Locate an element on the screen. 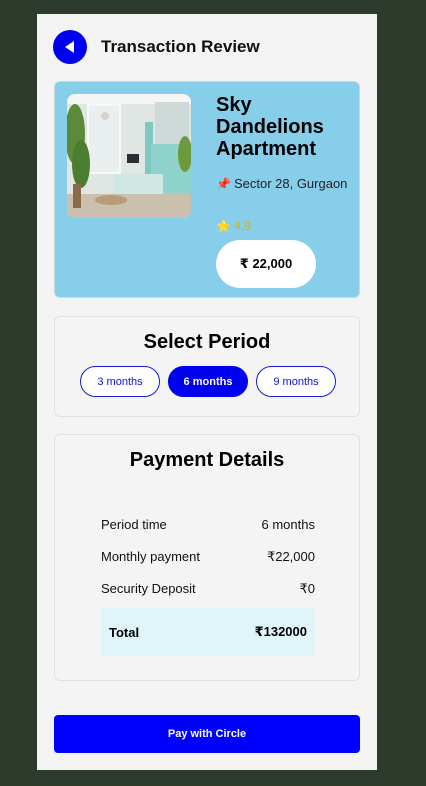  period-options: 3 months 6 months 9 months is located at coordinates (208, 381).